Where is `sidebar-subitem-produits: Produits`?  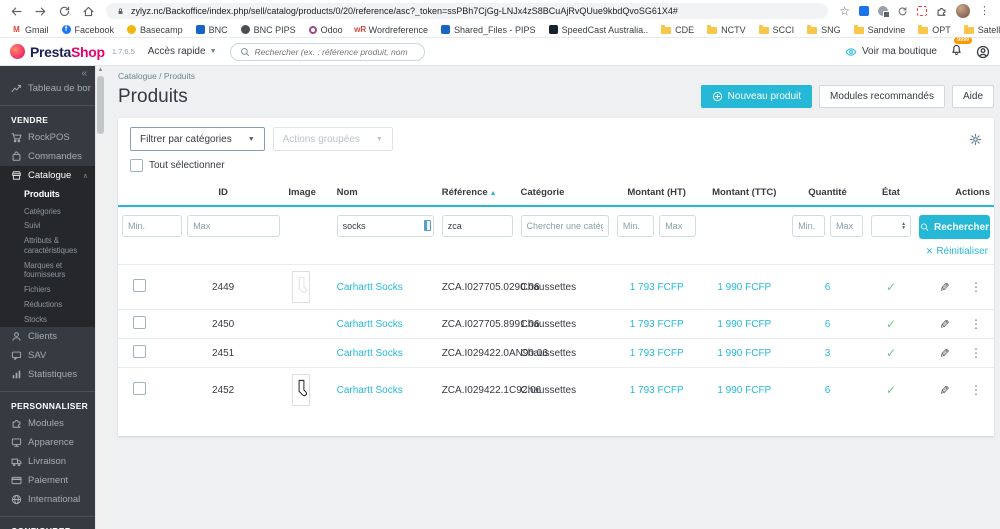
sidebar-subitem-produits: Produits is located at coordinates (47, 194).